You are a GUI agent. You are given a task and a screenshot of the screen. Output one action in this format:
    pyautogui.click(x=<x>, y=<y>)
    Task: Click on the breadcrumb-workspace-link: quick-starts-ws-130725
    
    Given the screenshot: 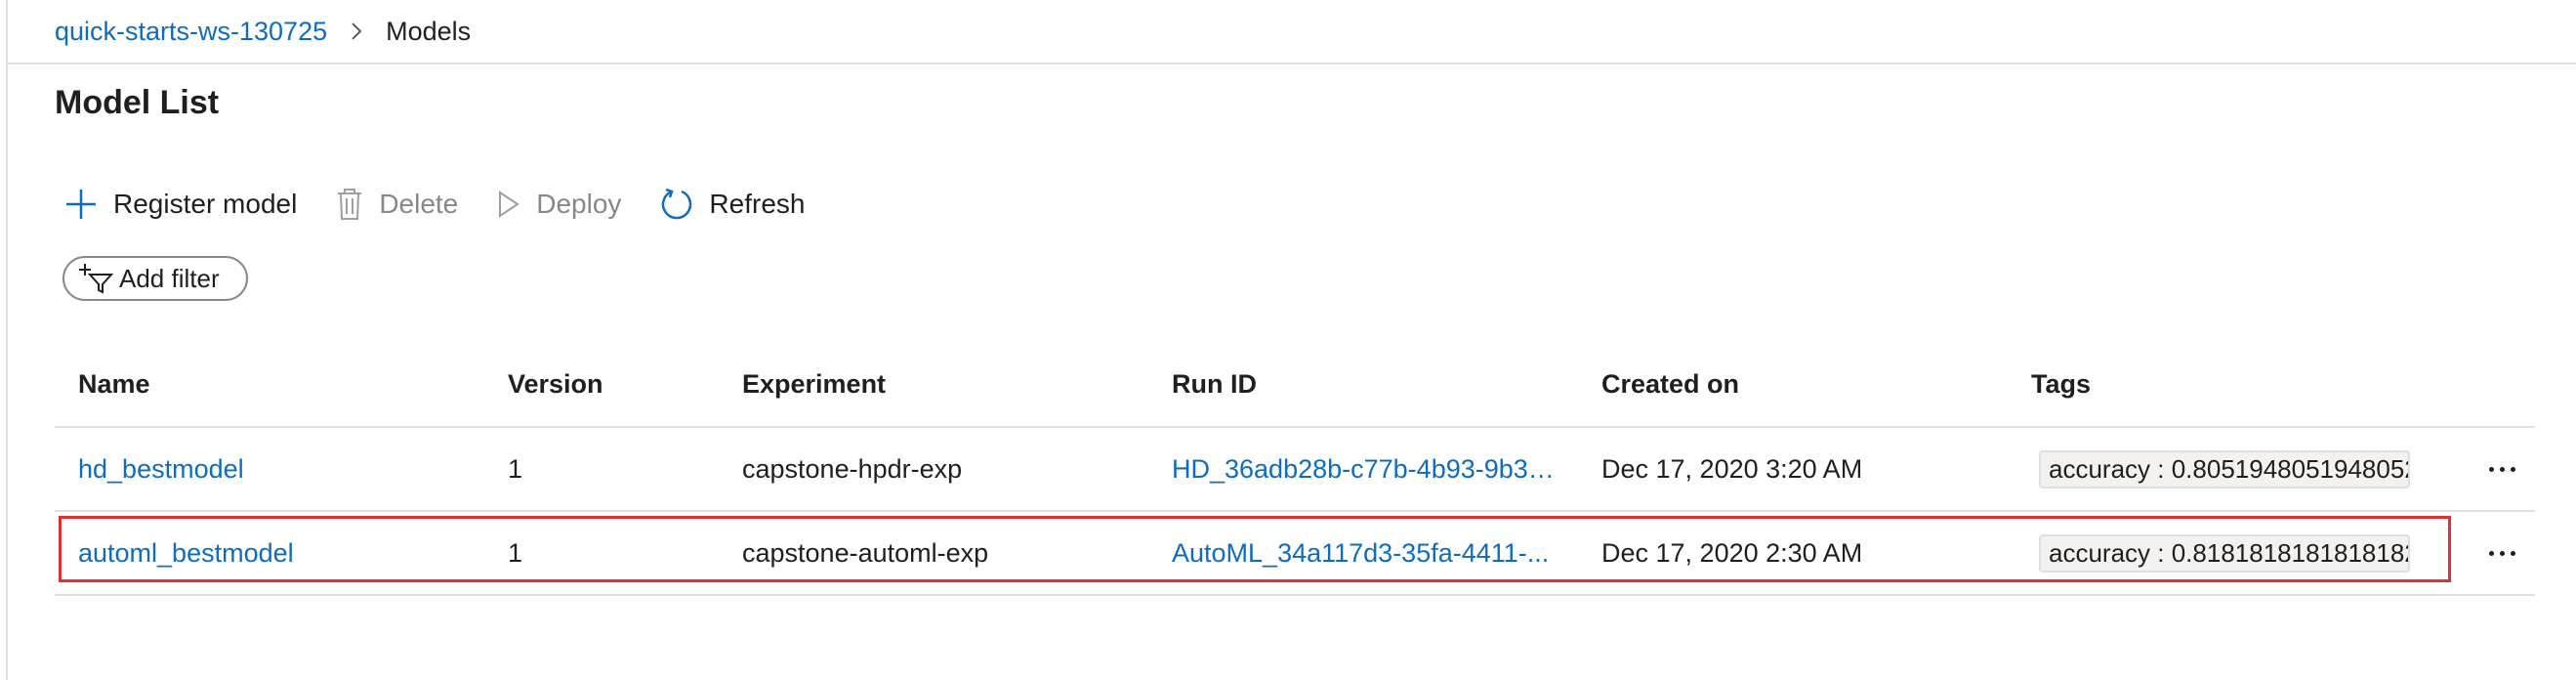 What is the action you would take?
    pyautogui.click(x=191, y=32)
    